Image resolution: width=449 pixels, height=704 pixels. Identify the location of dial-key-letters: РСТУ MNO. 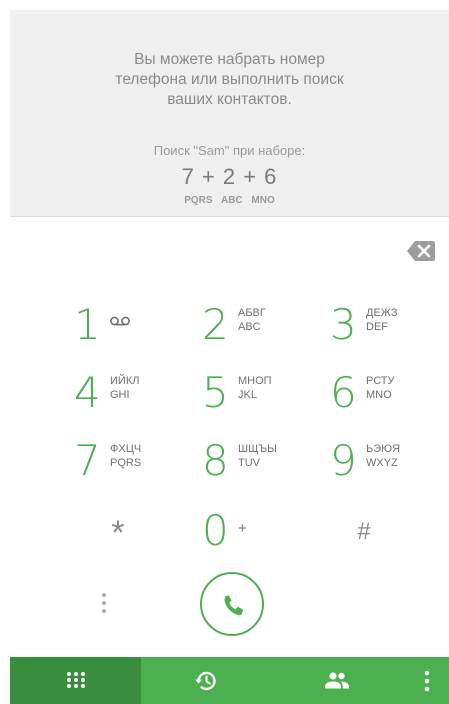
(380, 388).